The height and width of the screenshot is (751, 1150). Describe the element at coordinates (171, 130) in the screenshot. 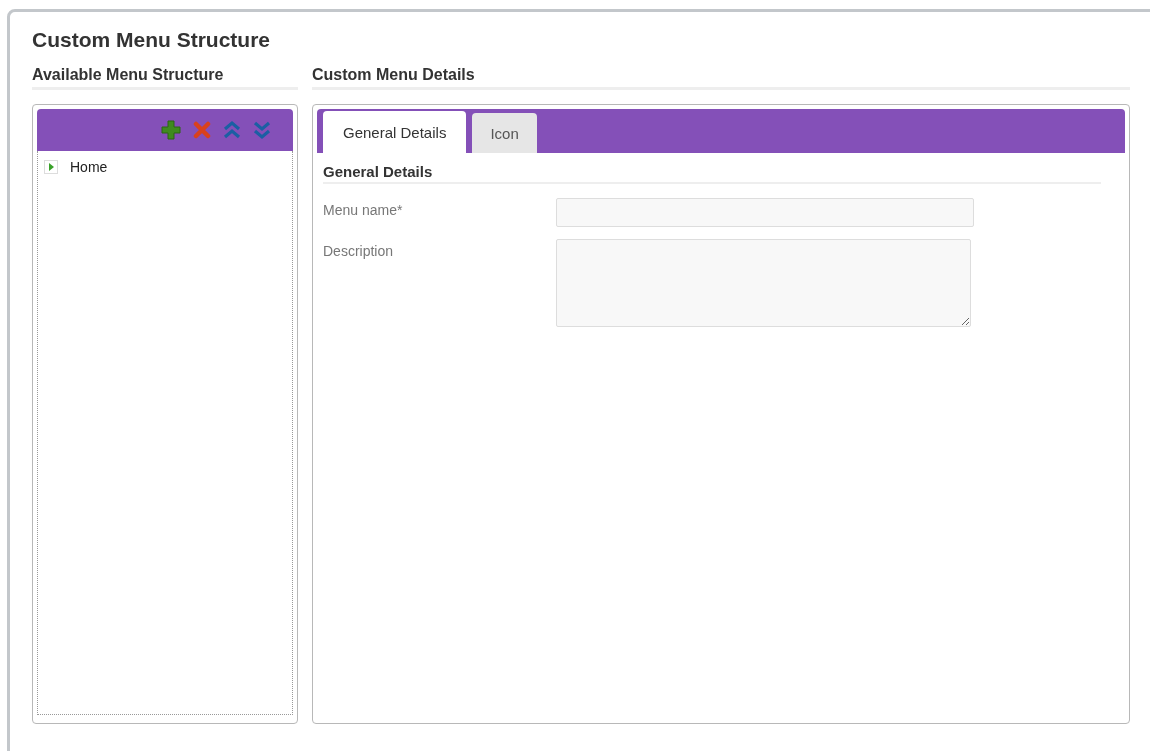

I see `plus-icon` at that location.